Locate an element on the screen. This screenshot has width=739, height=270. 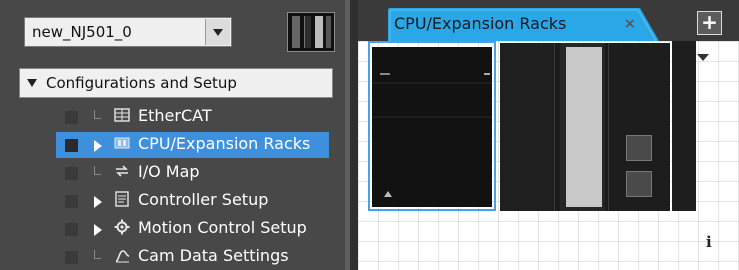
tree-item-io-map: I/O Map is located at coordinates (201, 173).